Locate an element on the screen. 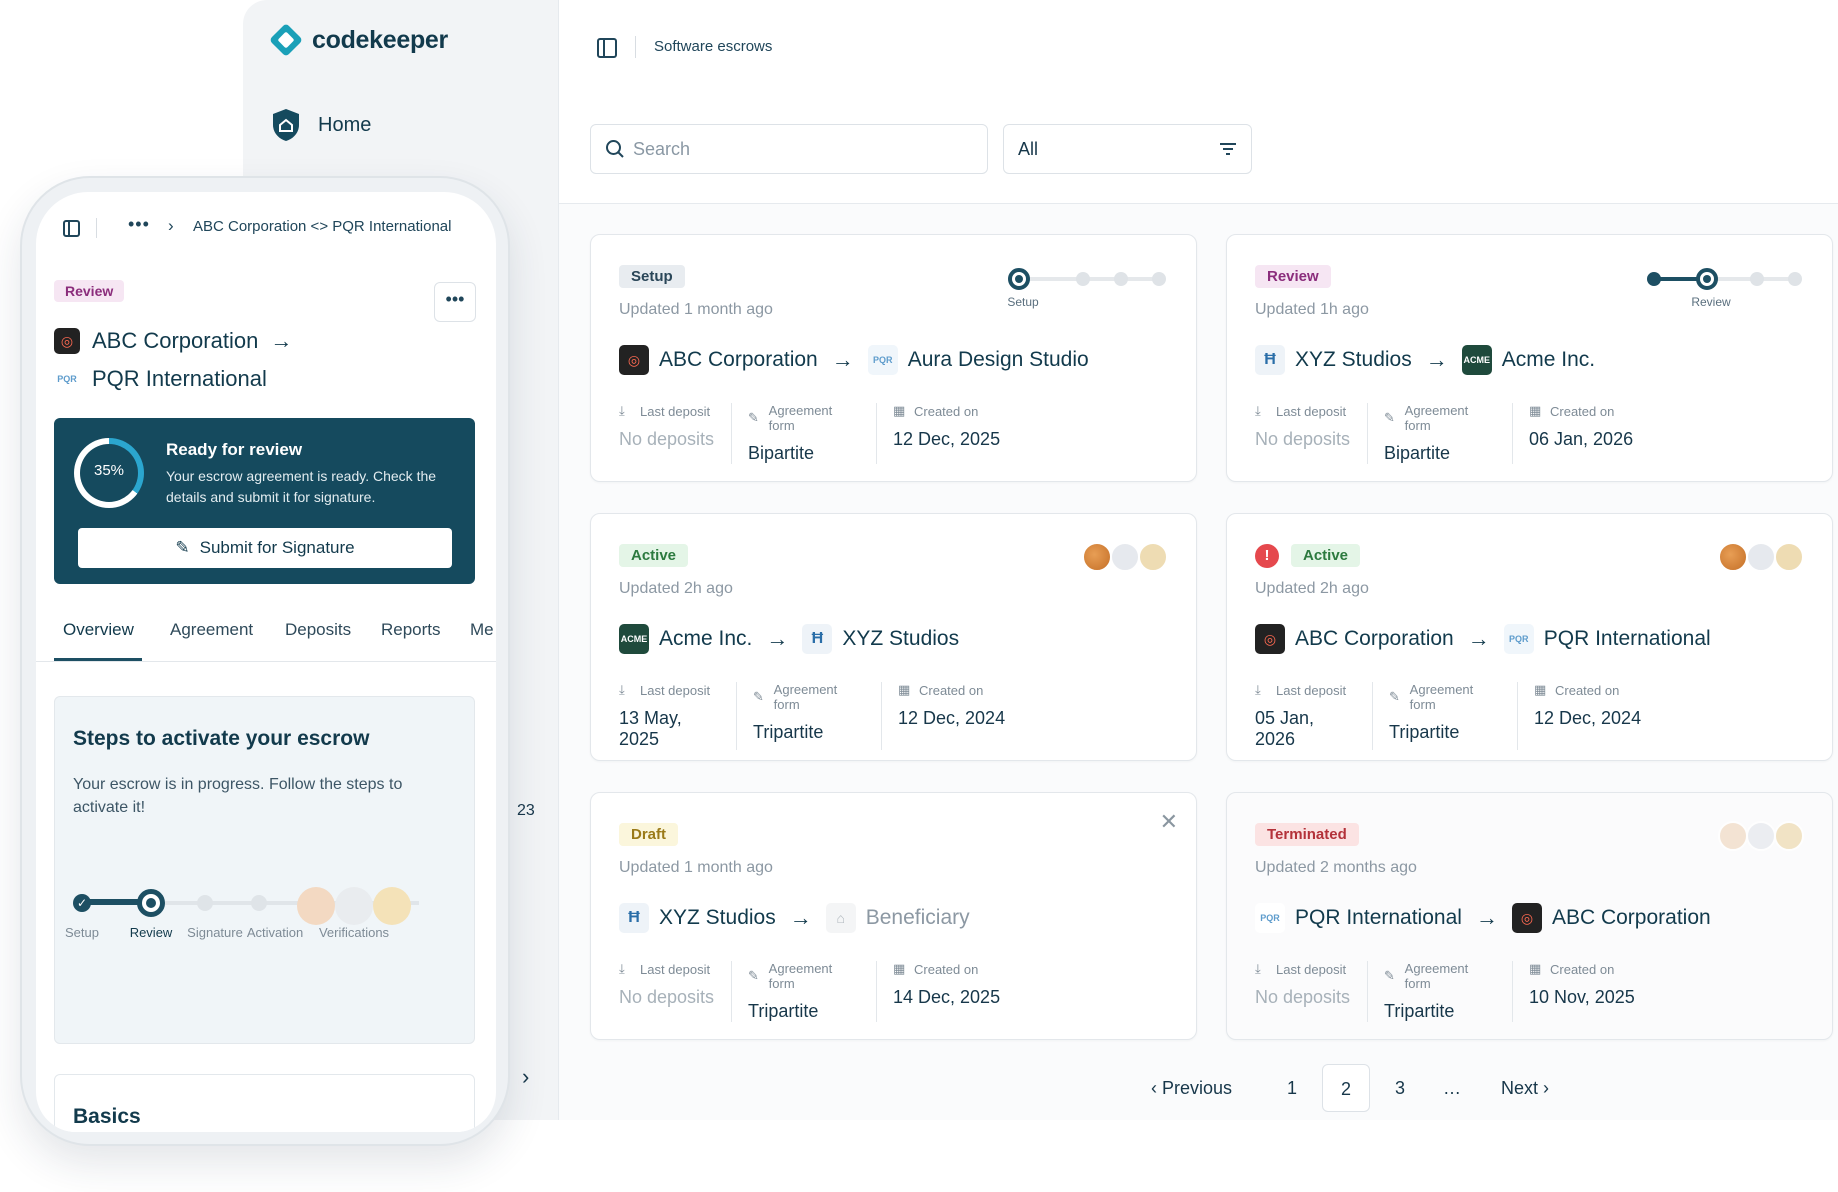 This screenshot has height=1192, width=1838. created-value: 12 Dec, 2025 is located at coordinates (947, 439).